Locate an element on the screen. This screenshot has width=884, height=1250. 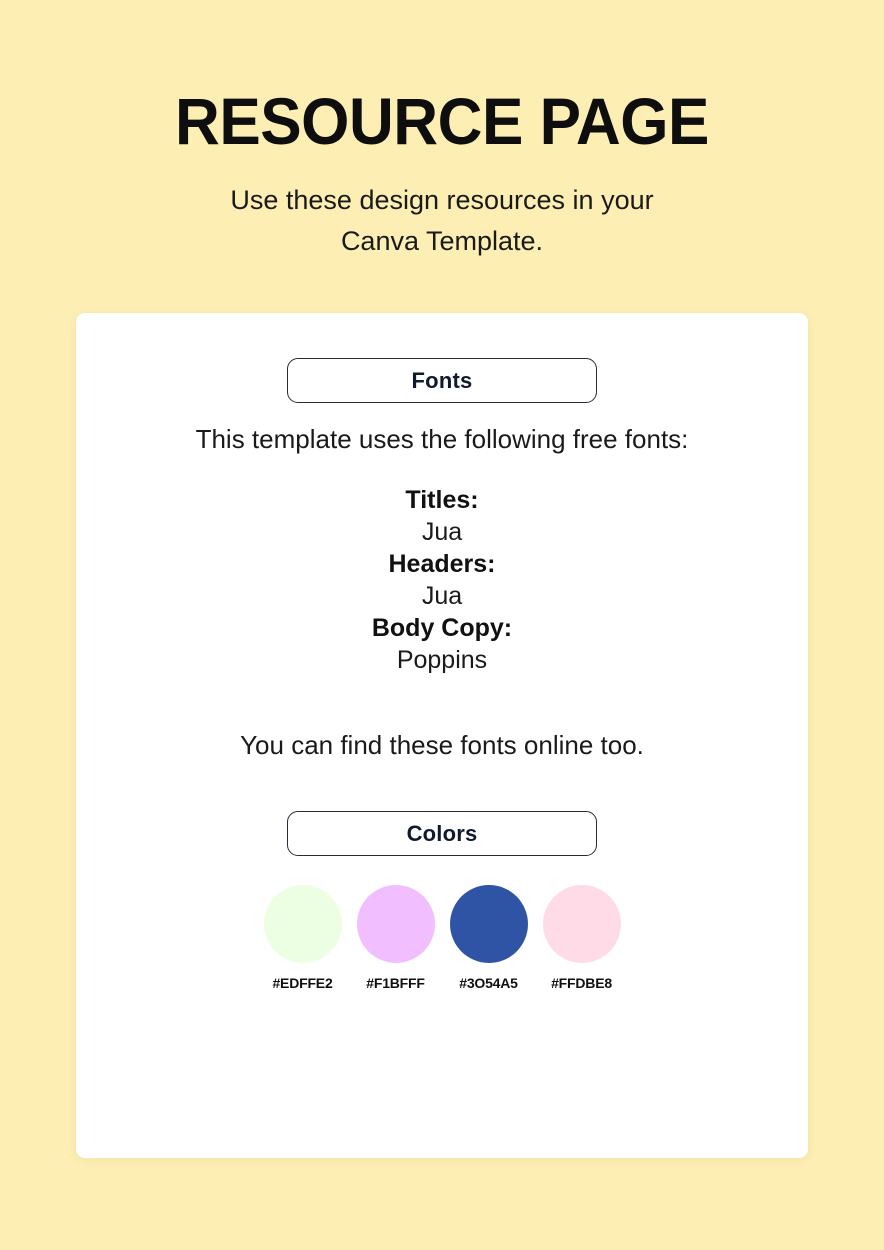
page-title: RESOURCE PAGE is located at coordinates (442, 121).